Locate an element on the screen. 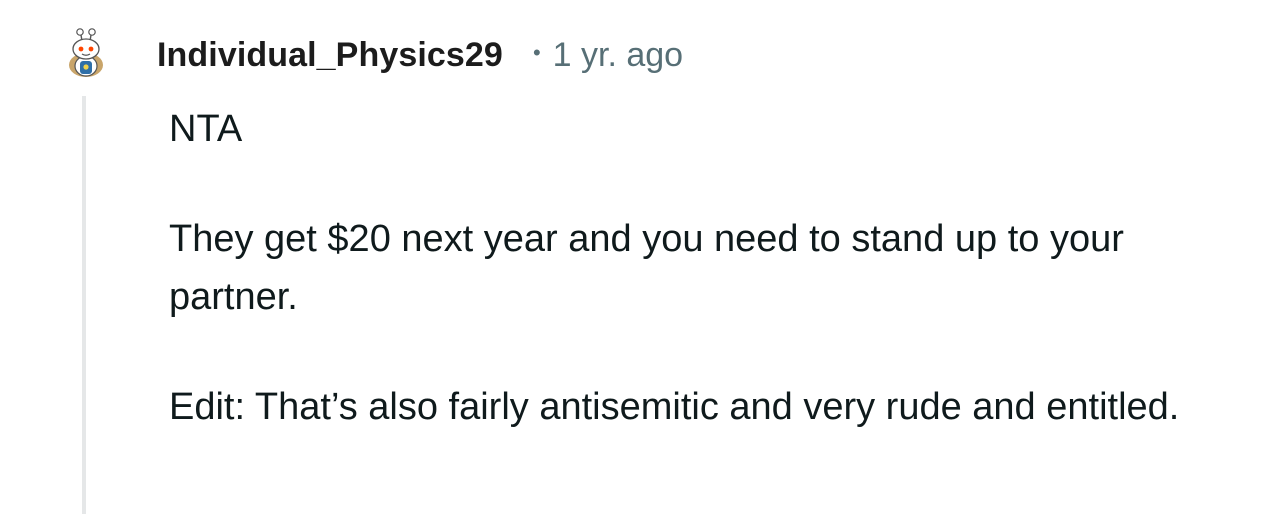  comment-header: Individual_Physics29 • 1 yr. ago is located at coordinates (420, 55).